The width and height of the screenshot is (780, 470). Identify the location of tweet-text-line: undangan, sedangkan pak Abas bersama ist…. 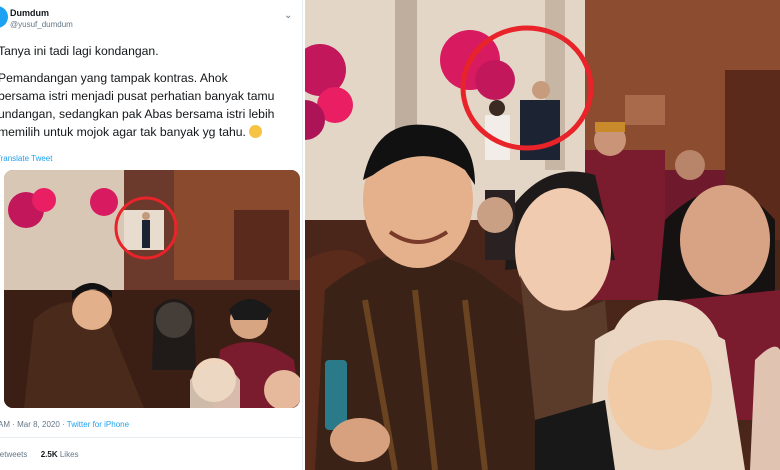
(137, 114).